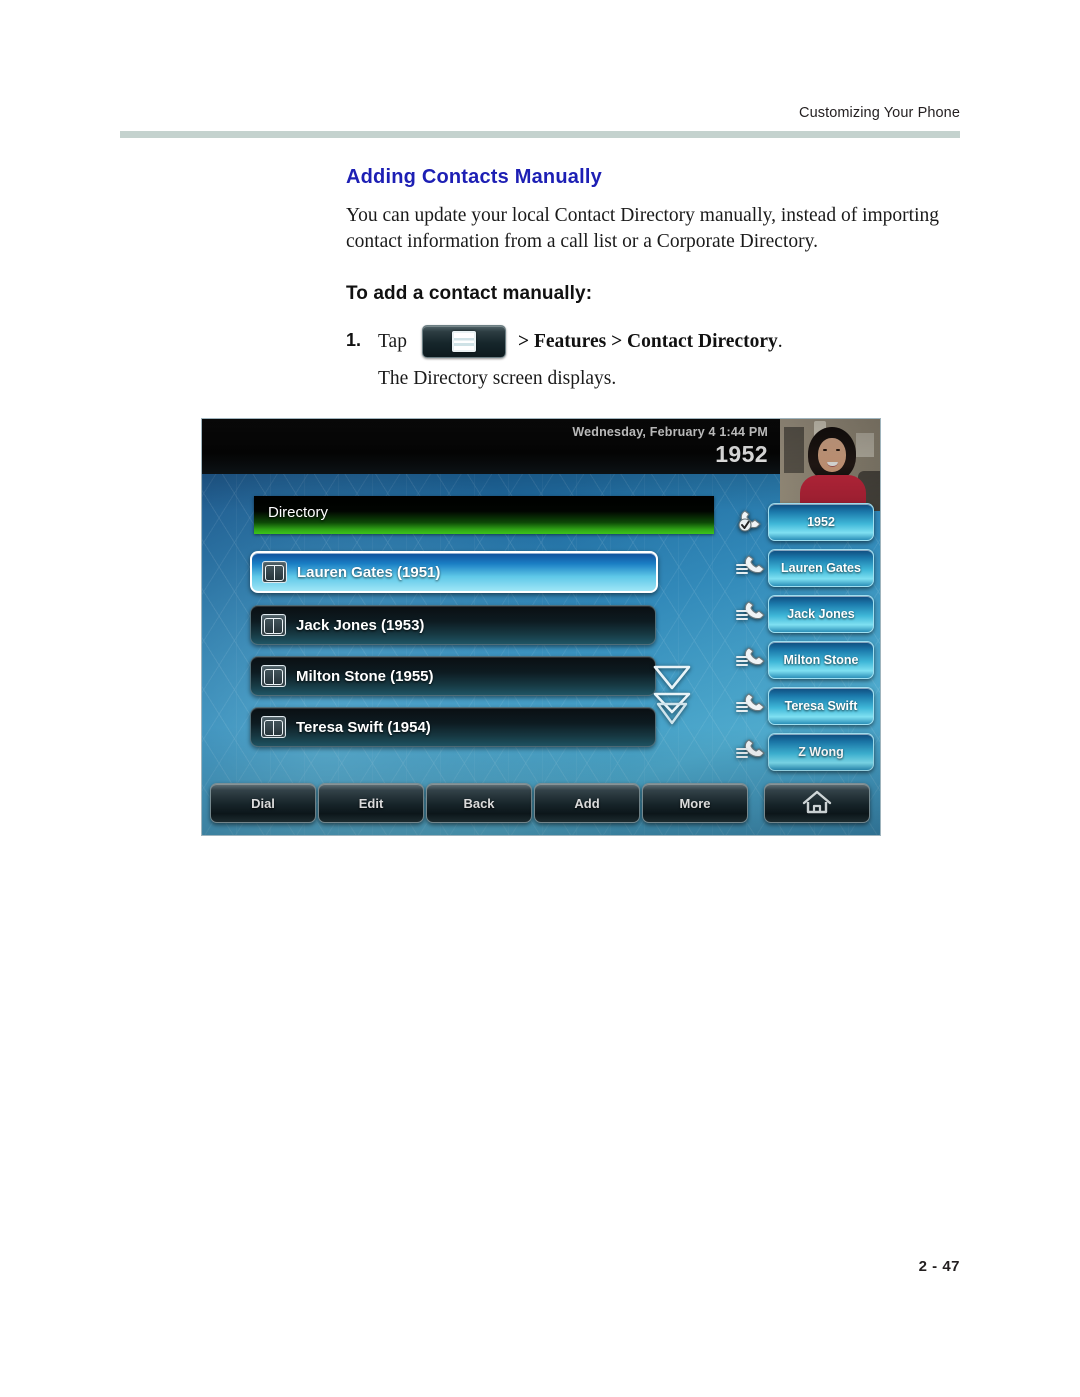  I want to click on screen-title-bar: Directory, so click(484, 515).